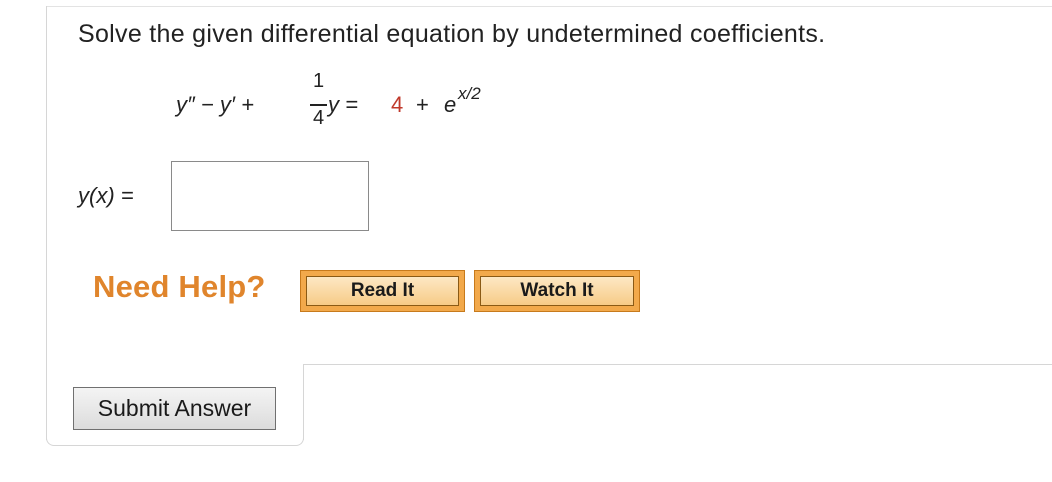 The image size is (1052, 482). What do you see at coordinates (469, 93) in the screenshot?
I see `equation-exponent: x/2` at bounding box center [469, 93].